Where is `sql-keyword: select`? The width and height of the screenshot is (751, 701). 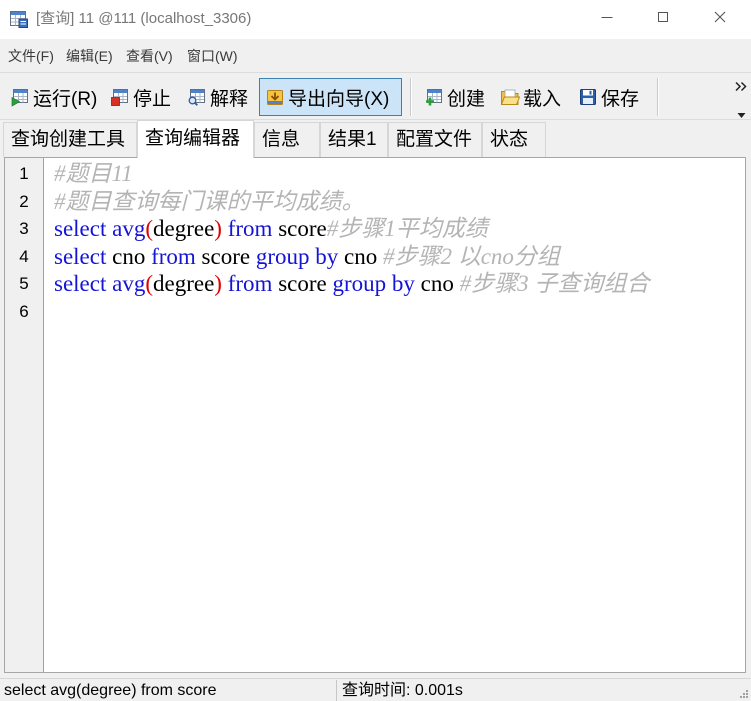
sql-keyword: select is located at coordinates (83, 256).